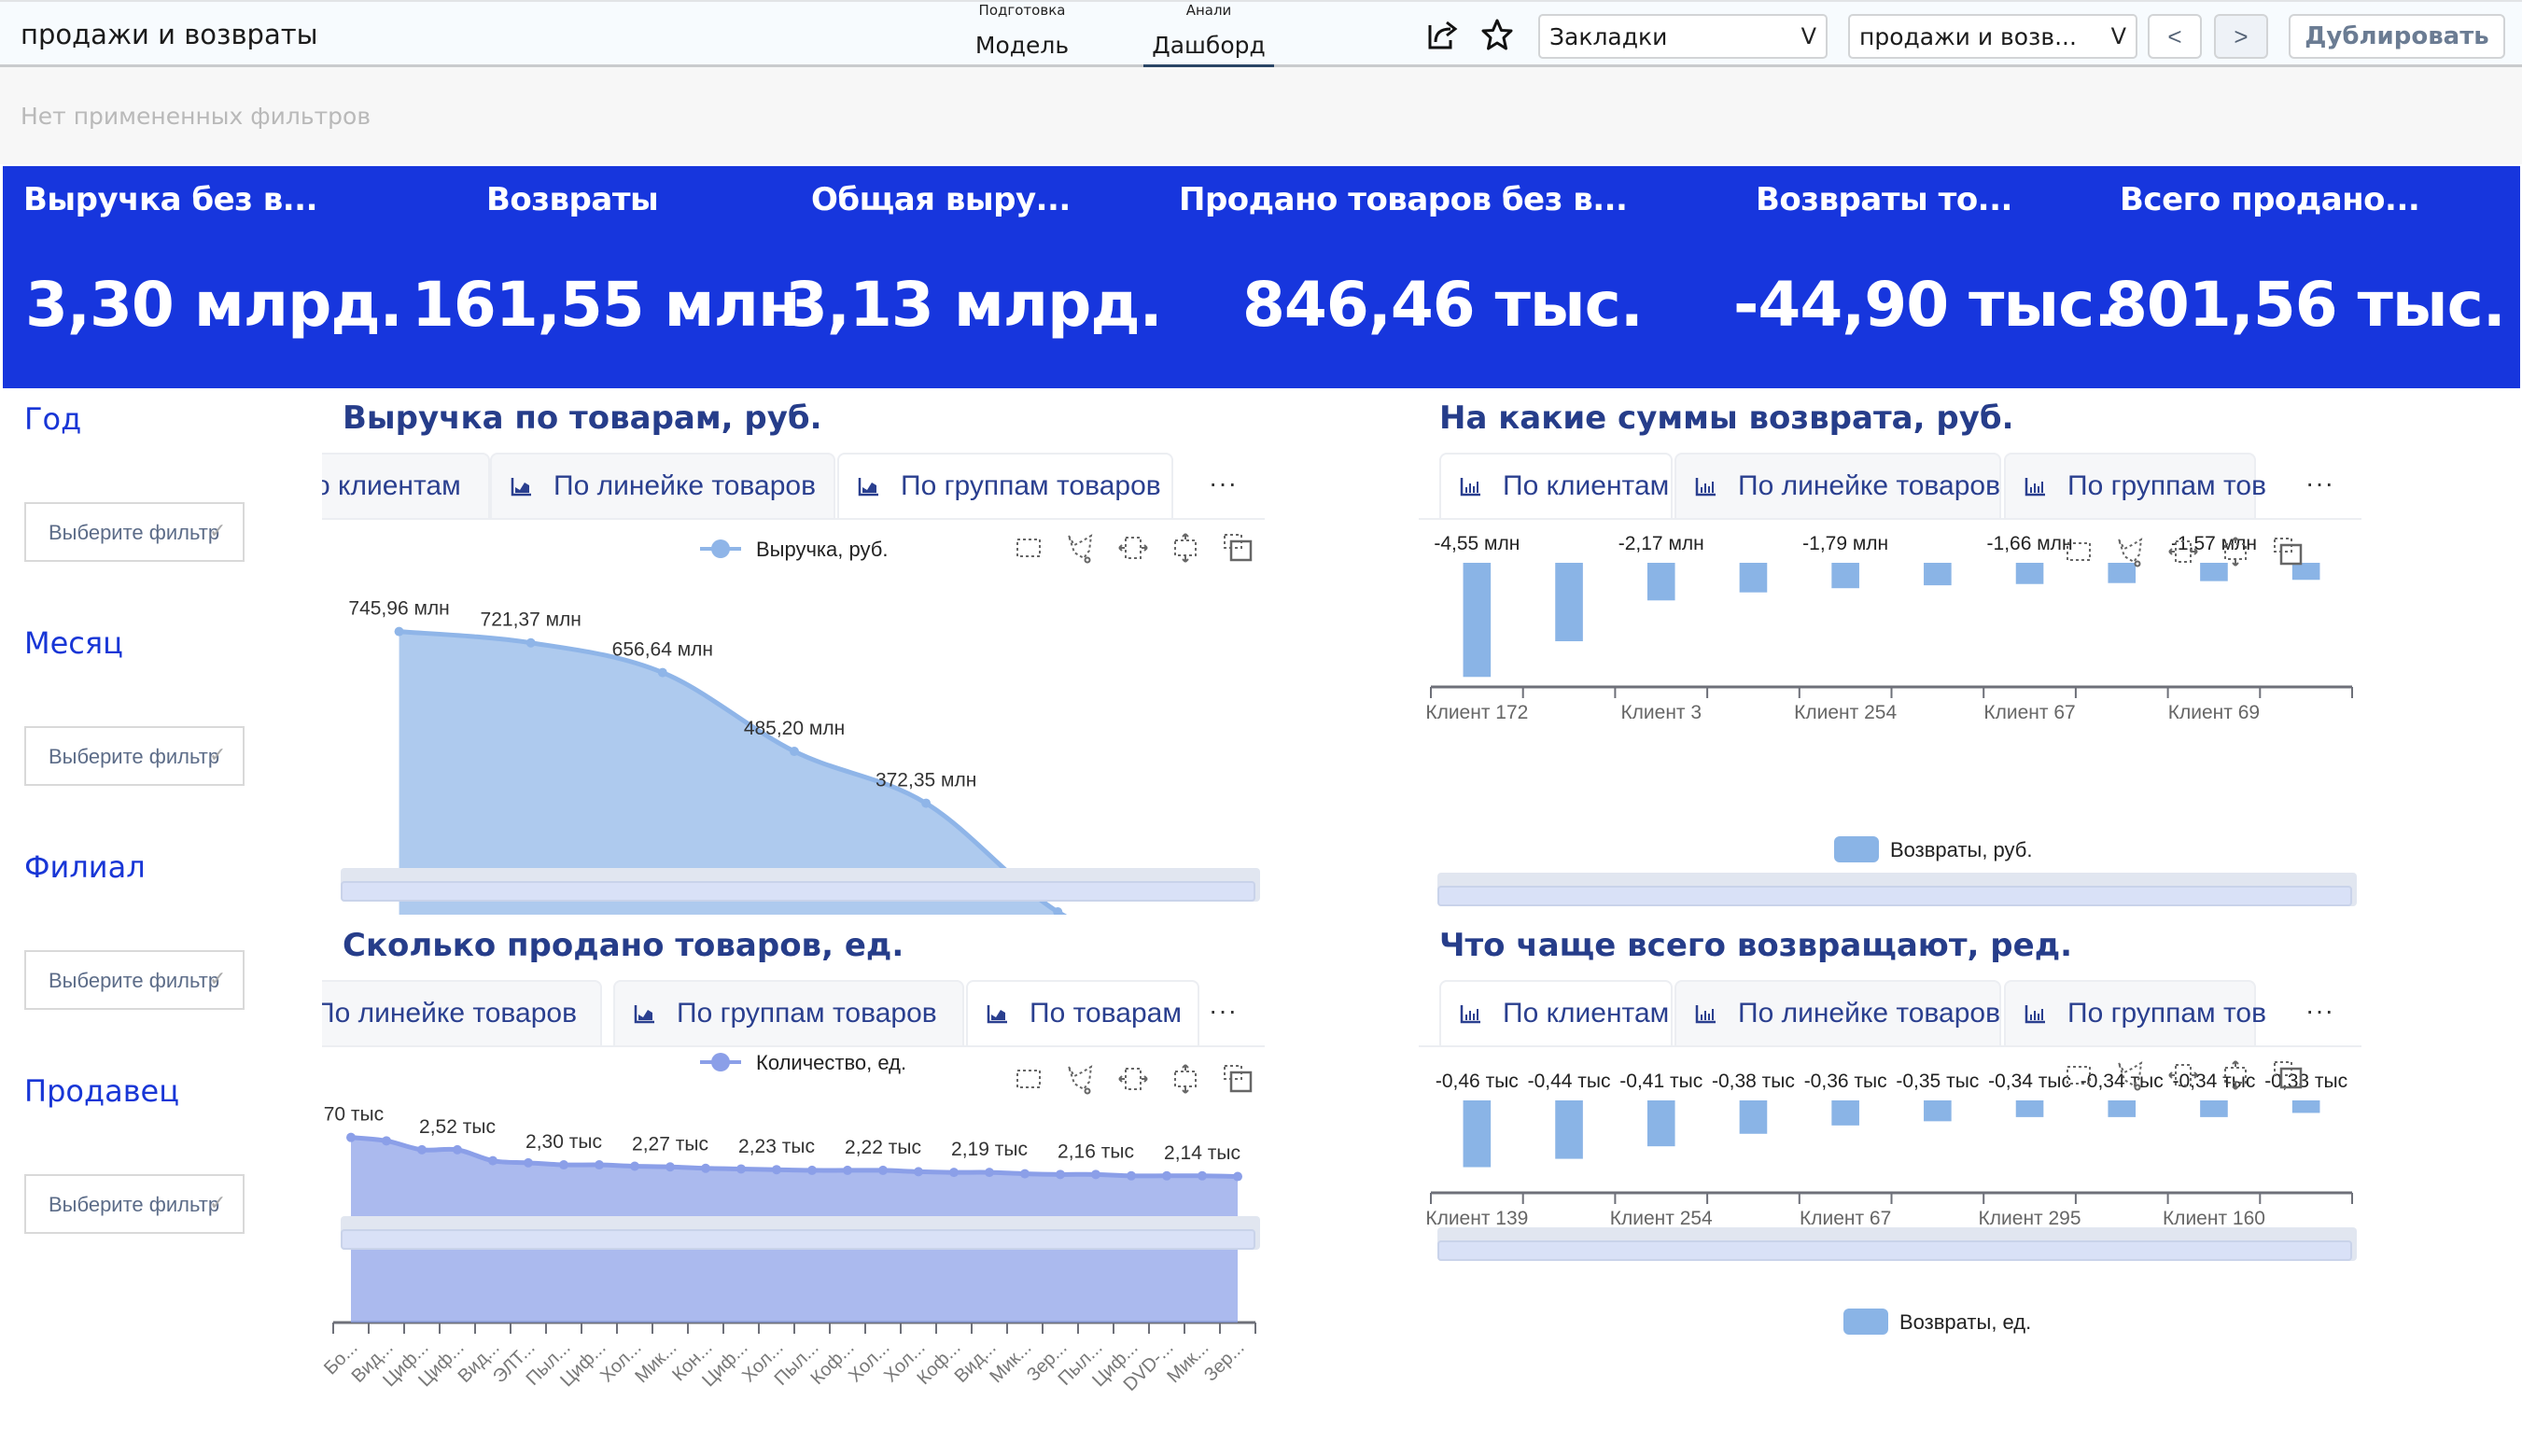  What do you see at coordinates (134, 532) in the screenshot?
I see `filter-select-year: Выберите фильтр ✓` at bounding box center [134, 532].